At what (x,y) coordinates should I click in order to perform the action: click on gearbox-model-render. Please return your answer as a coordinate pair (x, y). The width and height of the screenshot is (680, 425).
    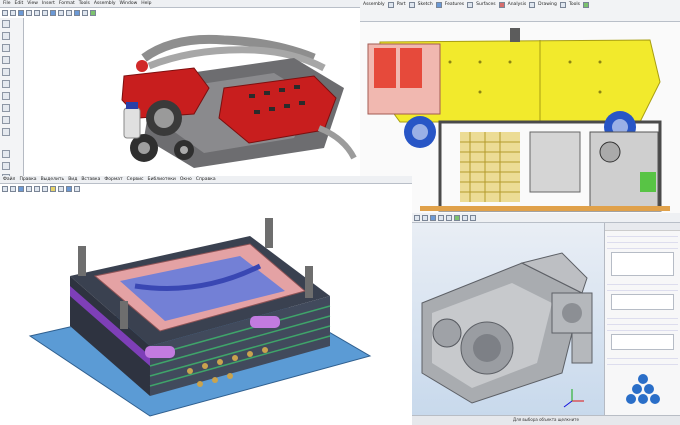
    Looking at the image, I should click on (507, 330).